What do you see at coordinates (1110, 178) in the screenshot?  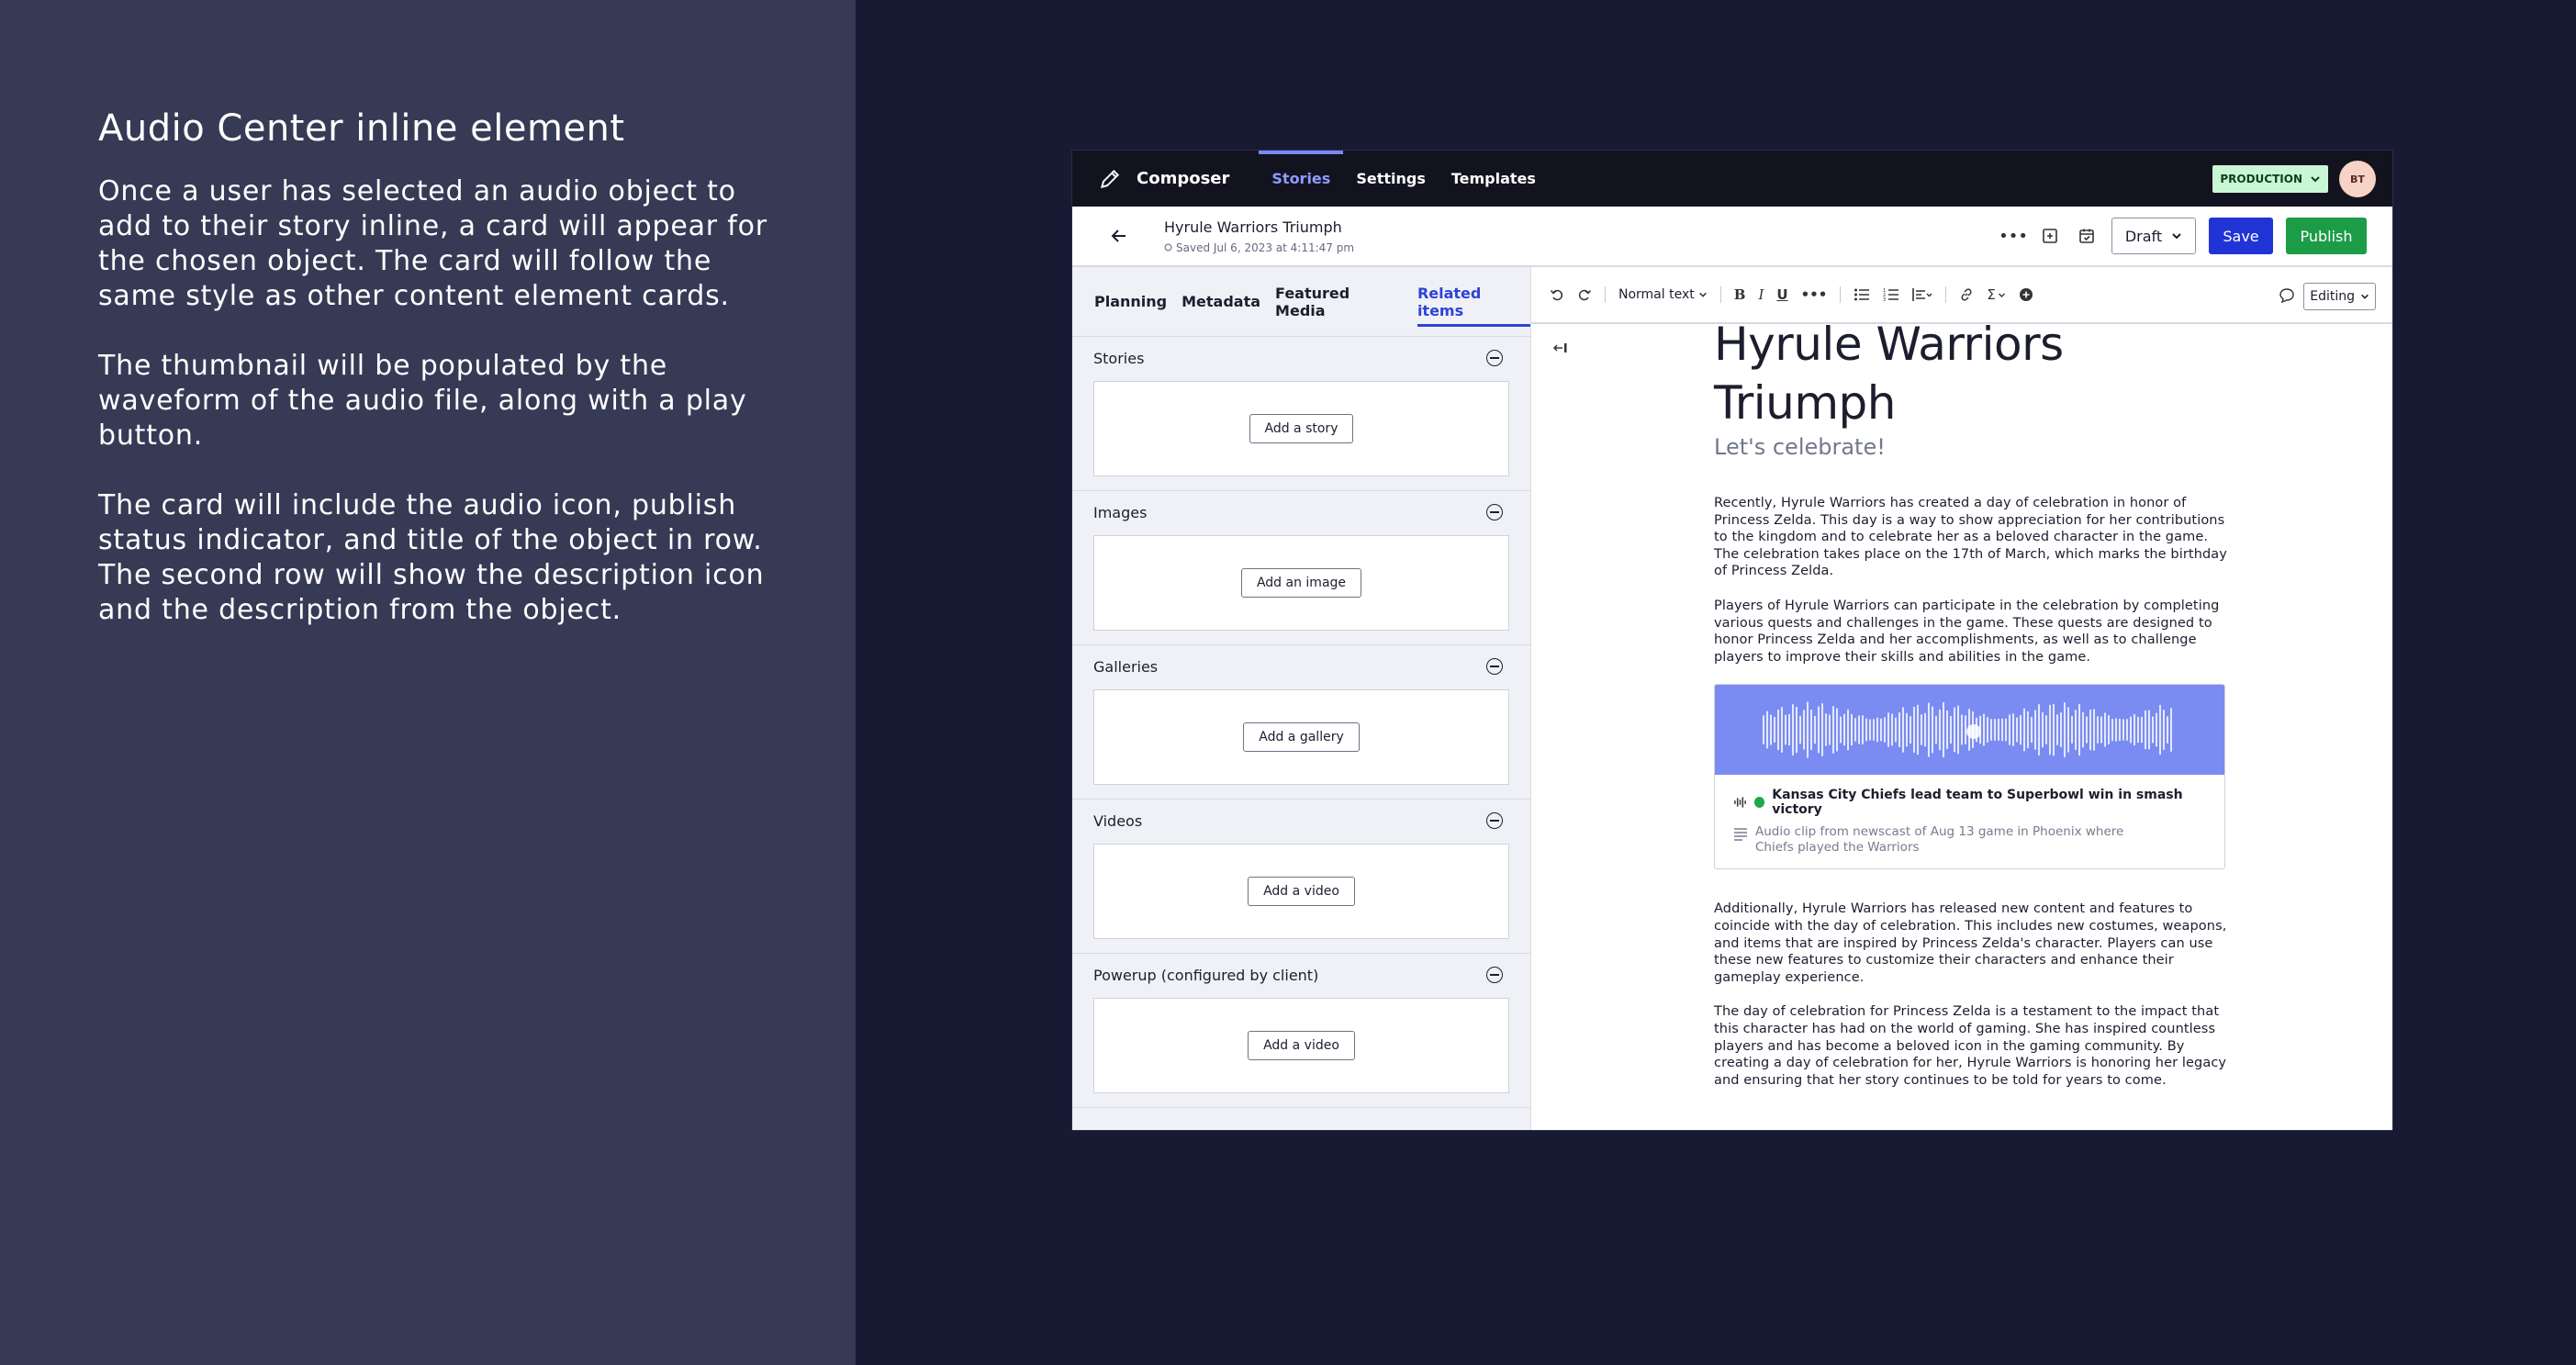 I see `pencil-icon` at bounding box center [1110, 178].